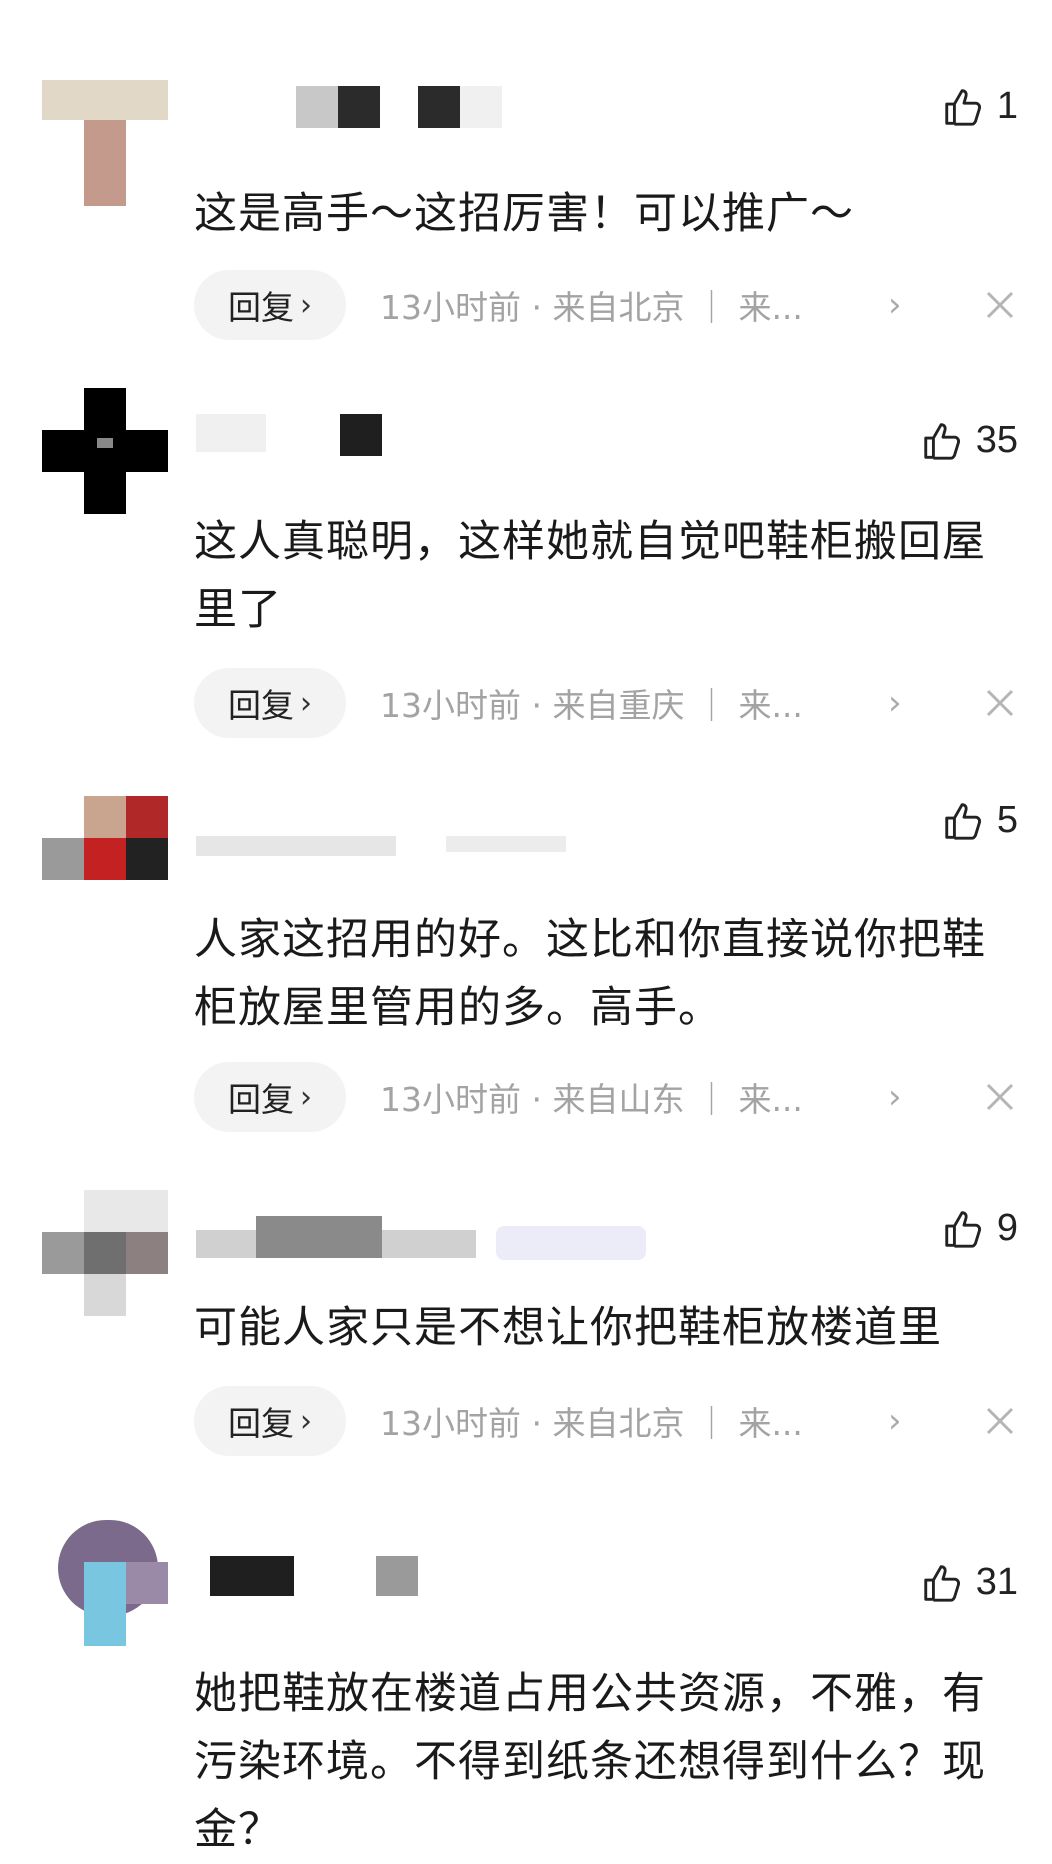 The width and height of the screenshot is (1052, 1864). I want to click on like-button: 9, so click(979, 1228).